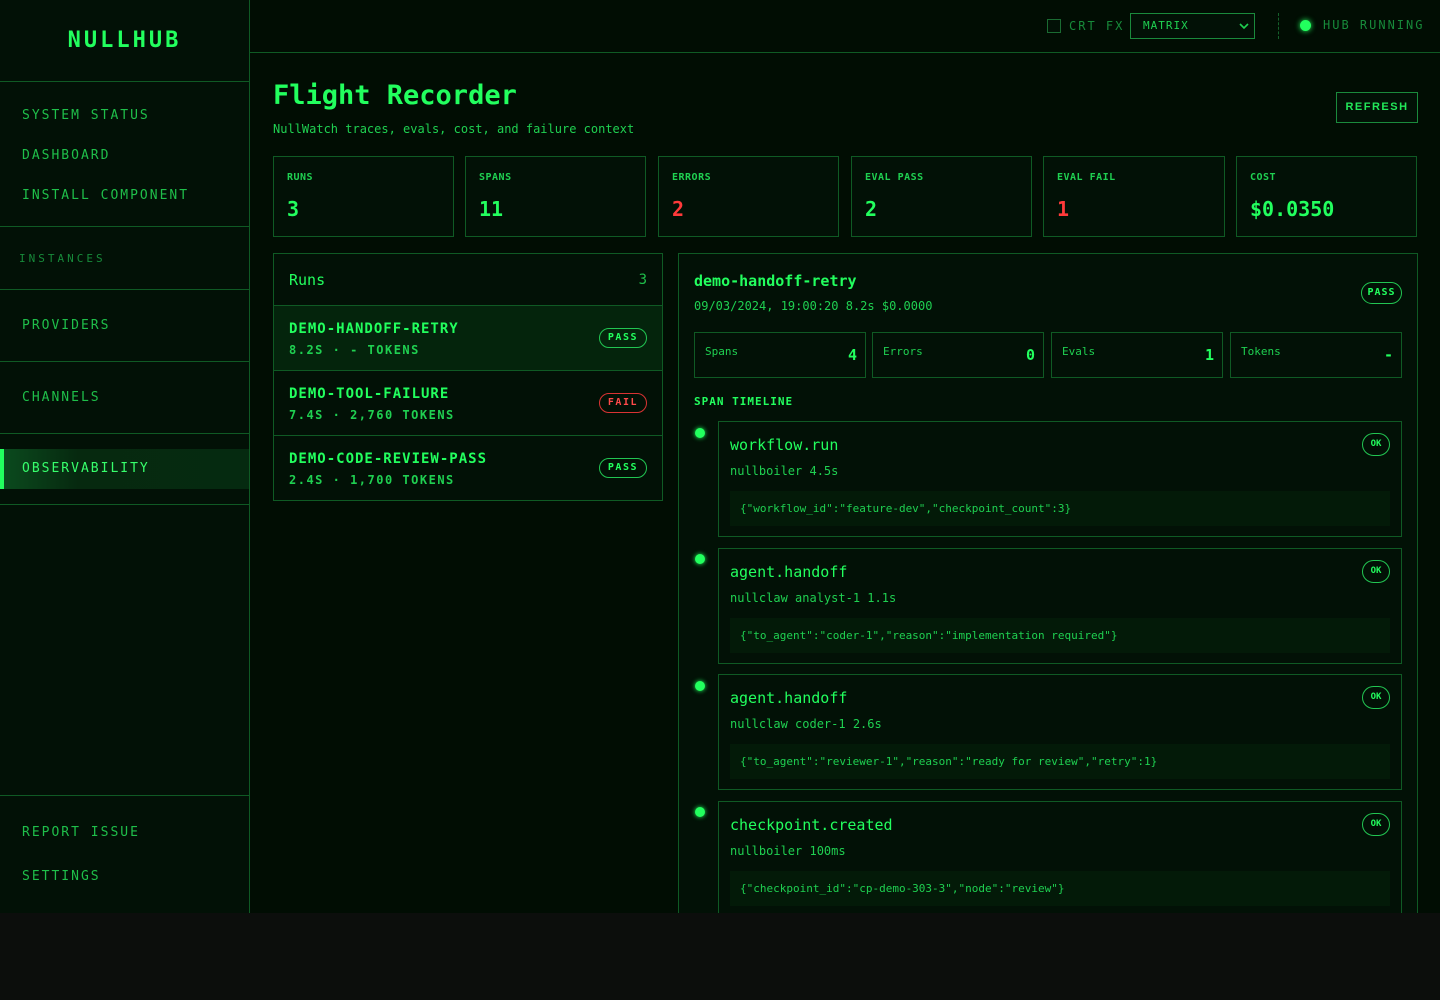 Image resolution: width=1440 pixels, height=1000 pixels. Describe the element at coordinates (784, 445) in the screenshot. I see `span-name: workflow.run` at that location.